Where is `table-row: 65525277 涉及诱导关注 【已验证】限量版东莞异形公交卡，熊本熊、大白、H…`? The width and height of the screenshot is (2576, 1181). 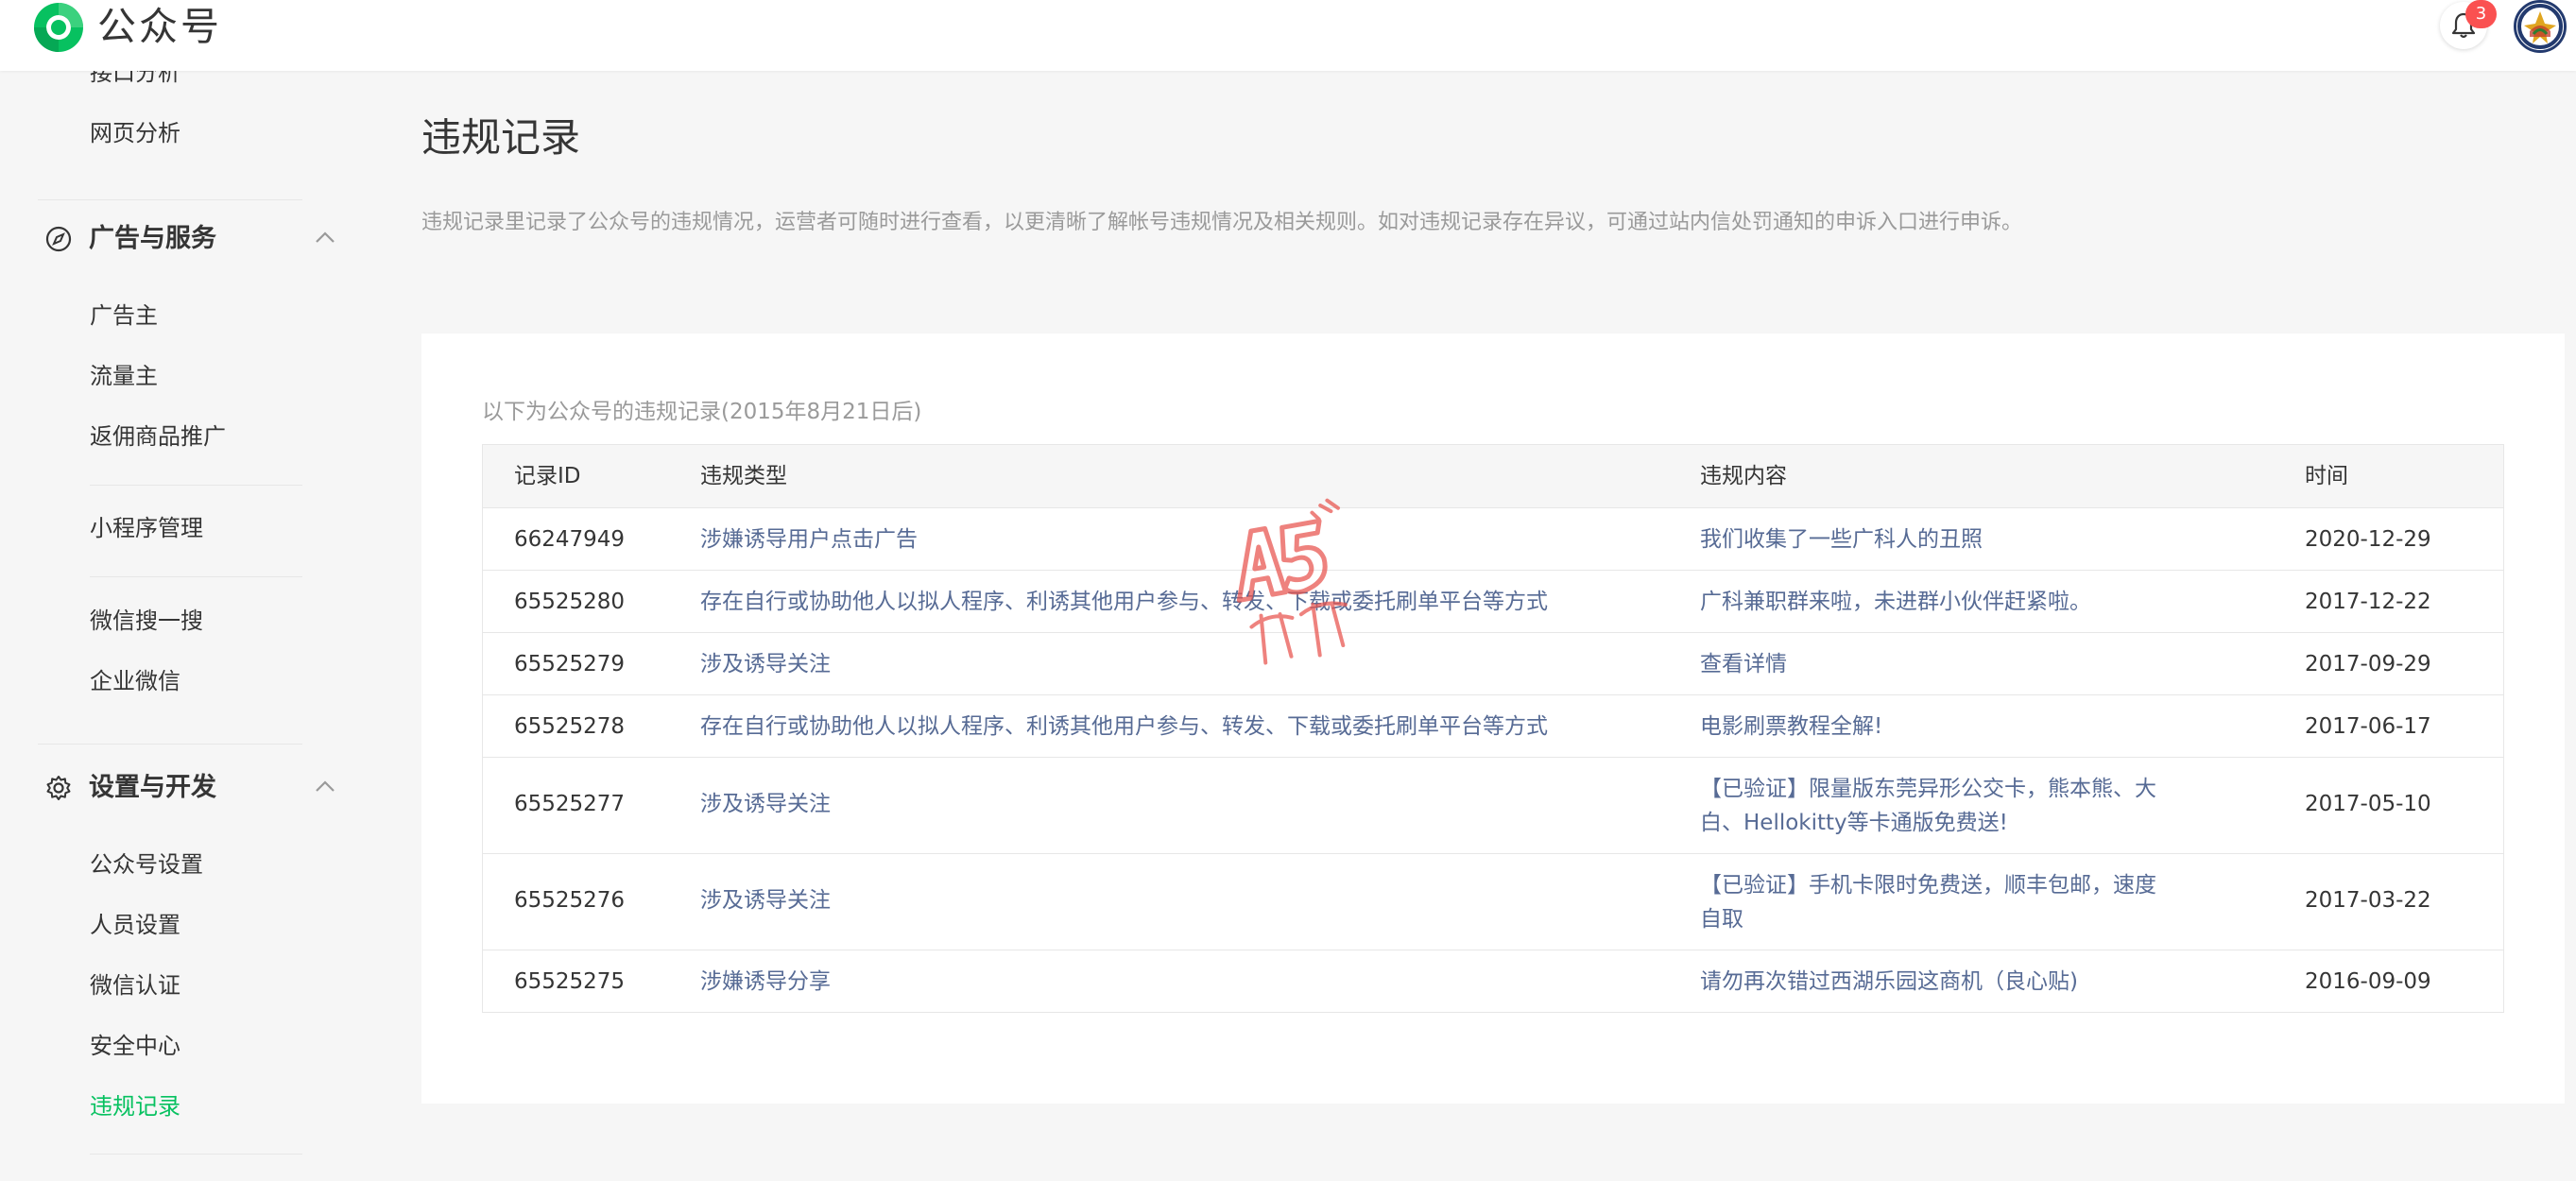 table-row: 65525277 涉及诱导关注 【已验证】限量版东莞异形公交卡，熊本熊、大白、H… is located at coordinates (1493, 805).